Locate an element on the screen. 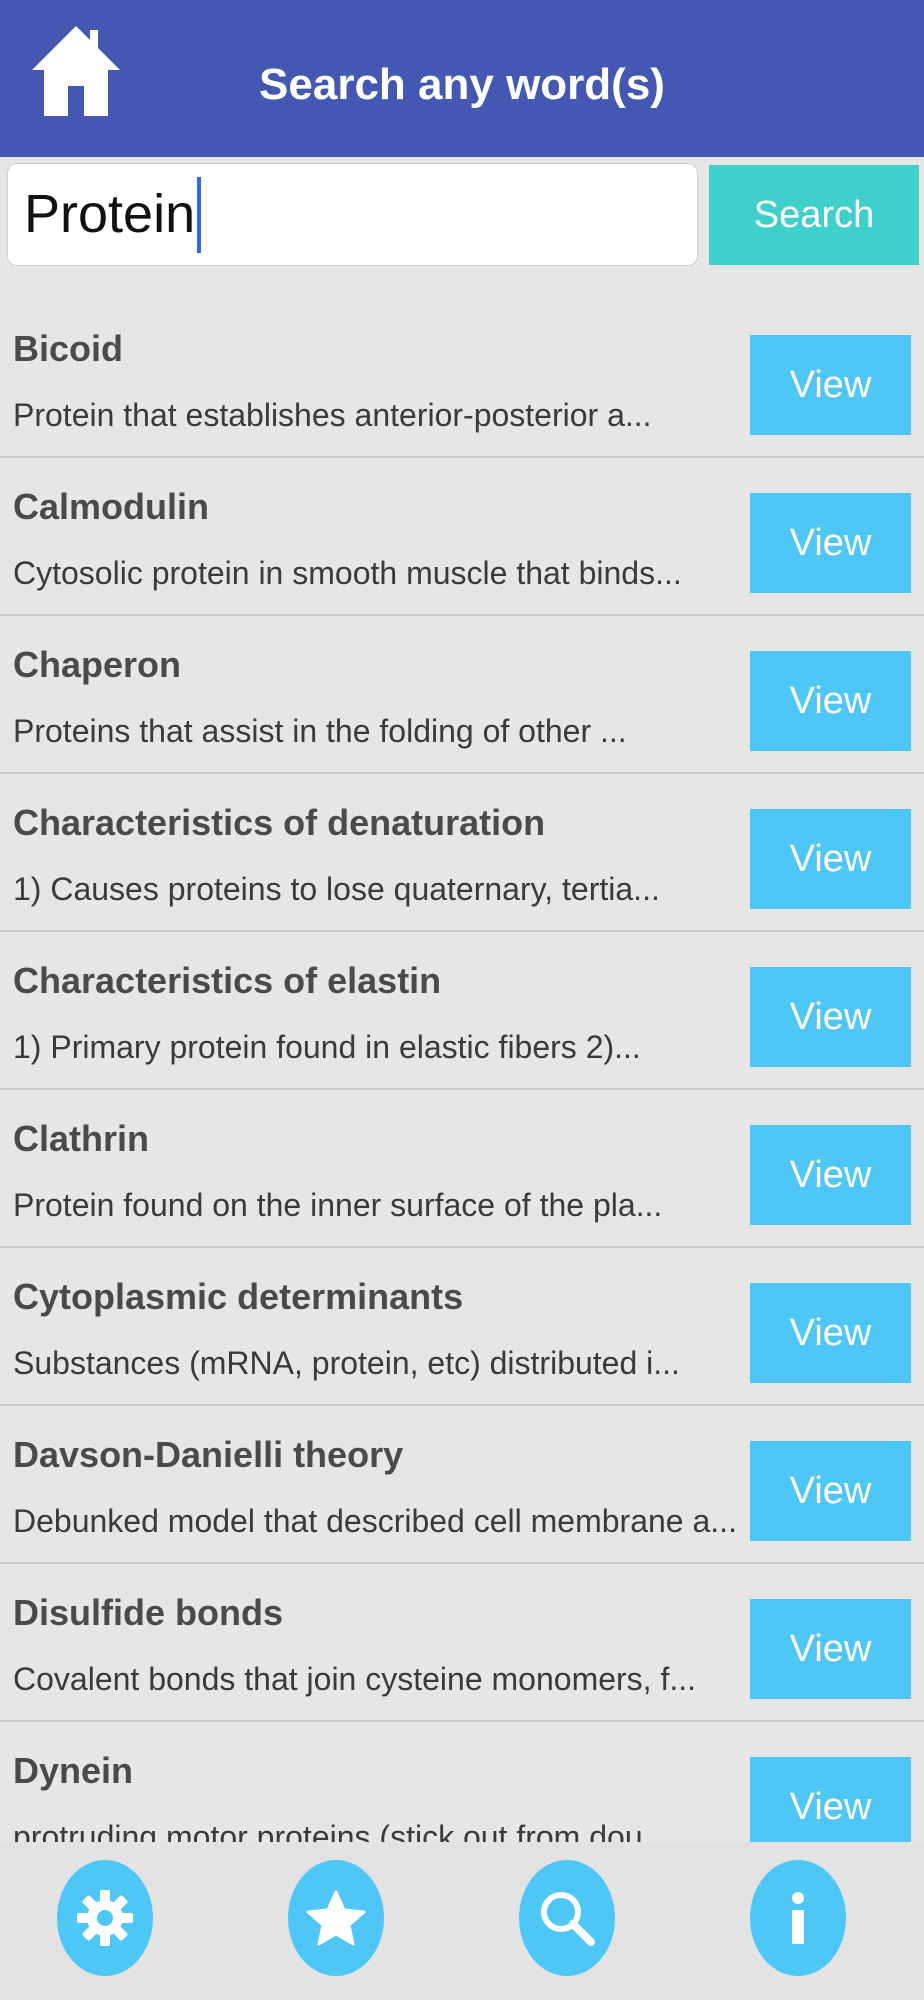 The image size is (924, 2000). favorites-tab is located at coordinates (336, 1918).